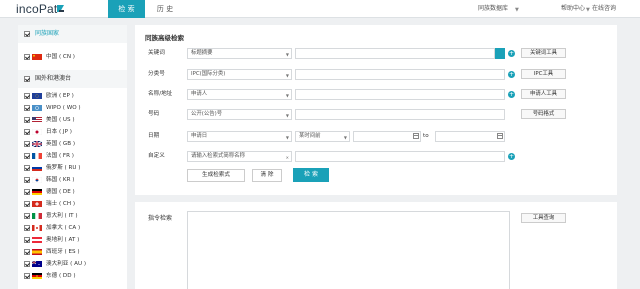  What do you see at coordinates (72, 144) in the screenshot?
I see `sidebar-item-gb: 英国 ( GB )` at bounding box center [72, 144].